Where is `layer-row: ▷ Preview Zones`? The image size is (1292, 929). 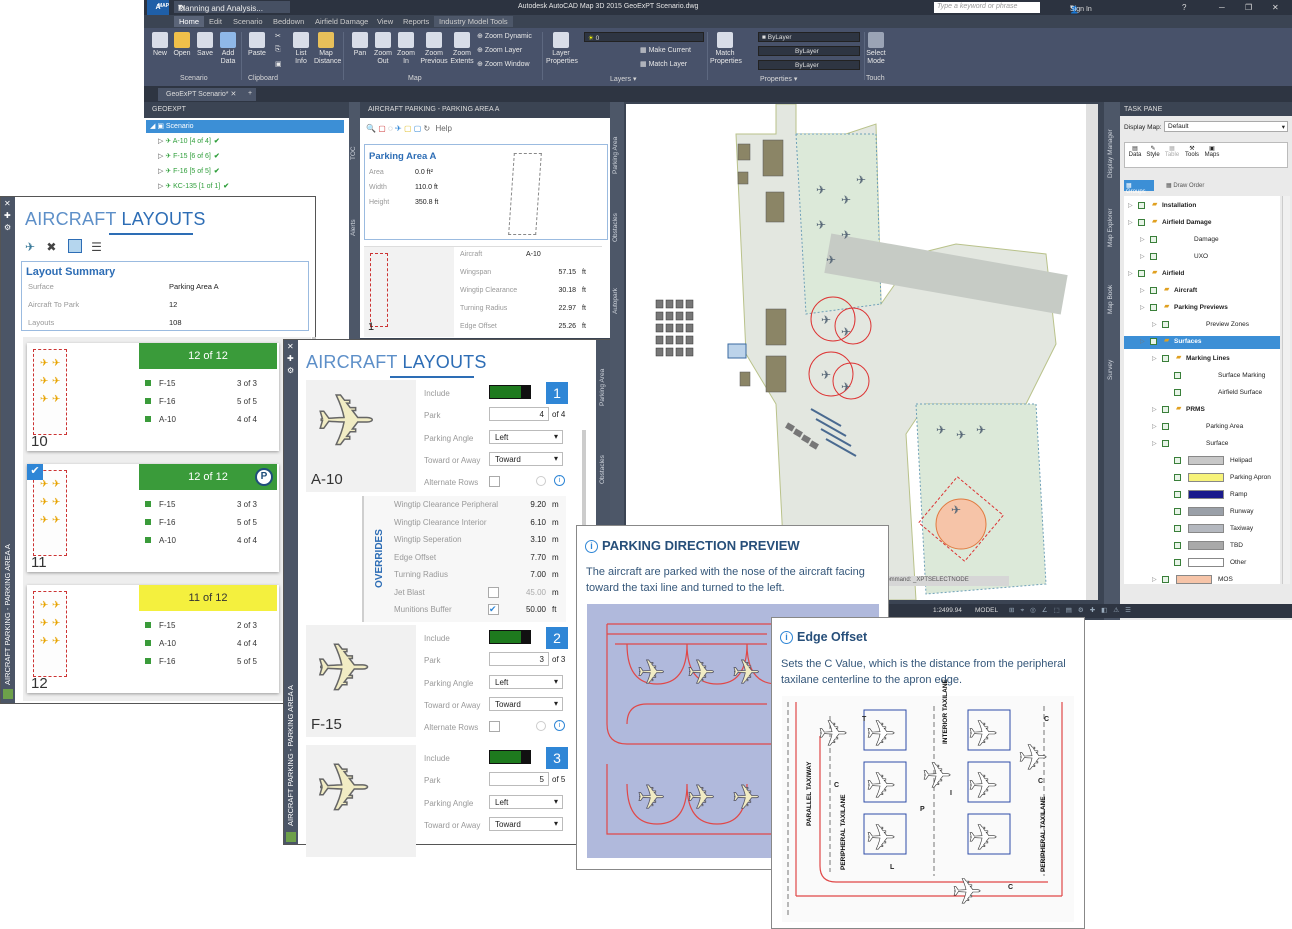
layer-row: ▷ Preview Zones is located at coordinates (1202, 325).